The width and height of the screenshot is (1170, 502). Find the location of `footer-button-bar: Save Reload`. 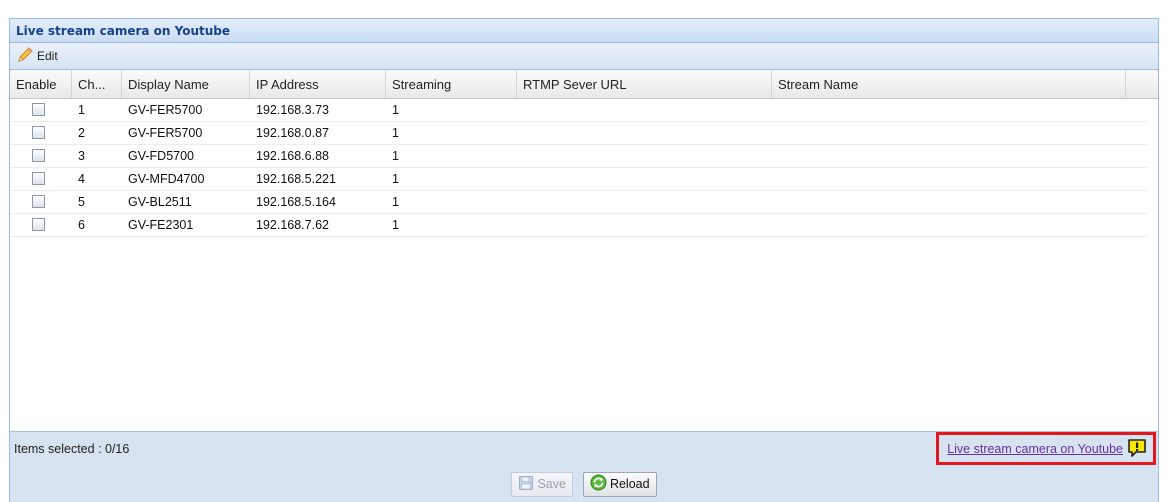

footer-button-bar: Save Reload is located at coordinates (584, 483).